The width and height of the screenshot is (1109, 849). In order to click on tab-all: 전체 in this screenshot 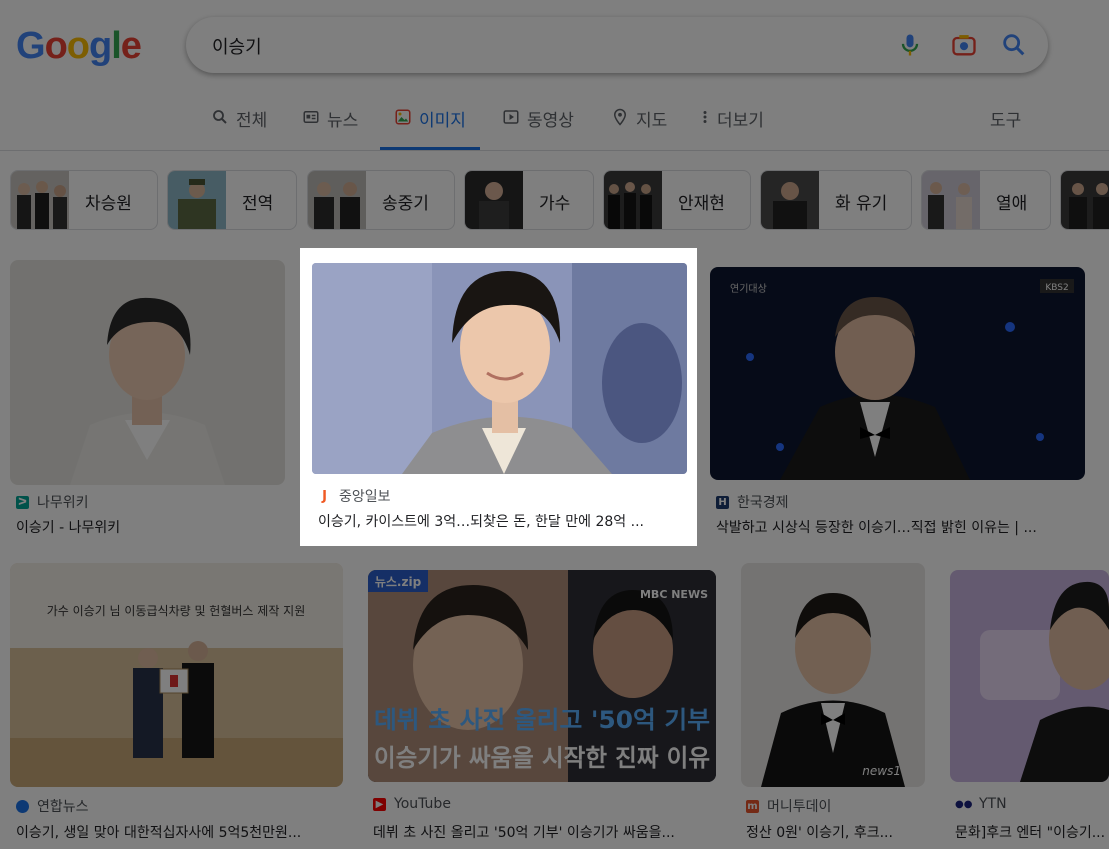, I will do `click(239, 128)`.